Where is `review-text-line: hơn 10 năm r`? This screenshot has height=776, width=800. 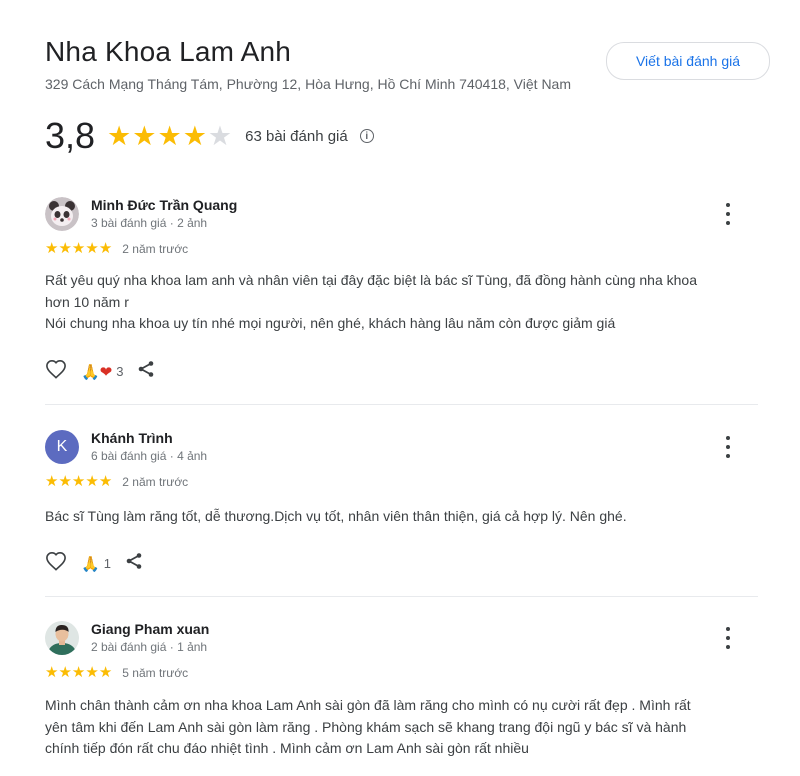 review-text-line: hơn 10 năm r is located at coordinates (87, 301).